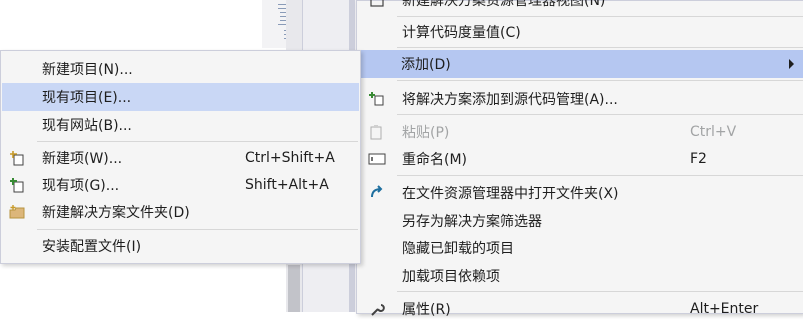  Describe the element at coordinates (180, 185) in the screenshot. I see `menu-item-existing-item: 现有项(G)... Shift+Alt+A` at that location.